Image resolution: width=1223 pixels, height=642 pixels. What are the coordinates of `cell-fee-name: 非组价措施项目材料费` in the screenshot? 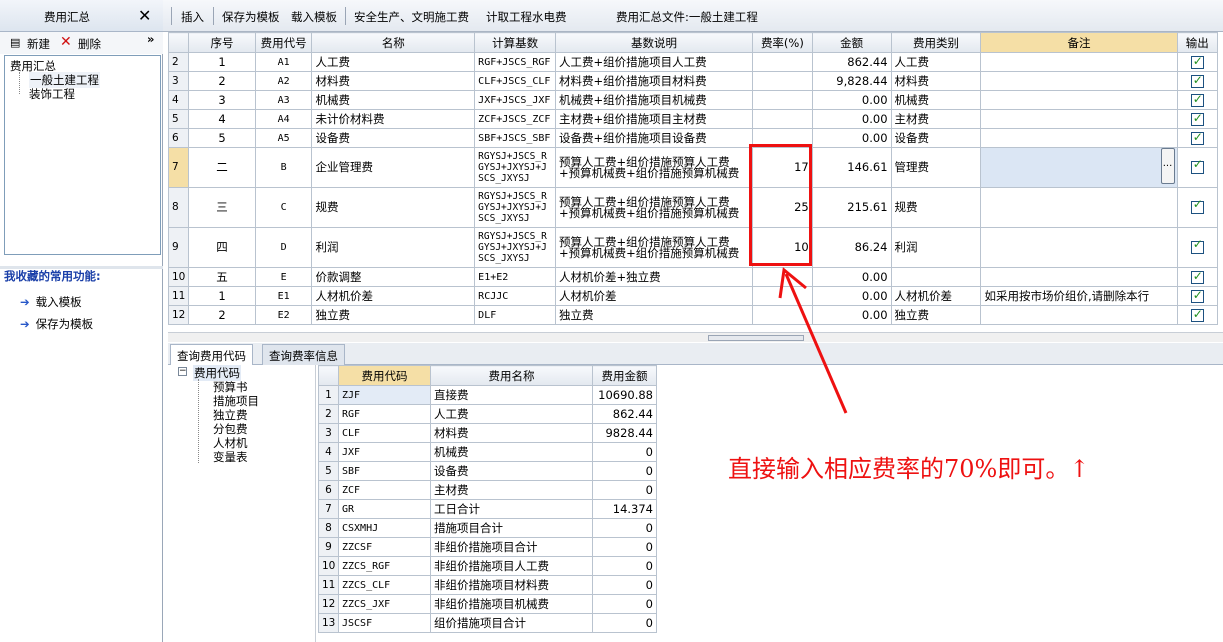 It's located at (511, 585).